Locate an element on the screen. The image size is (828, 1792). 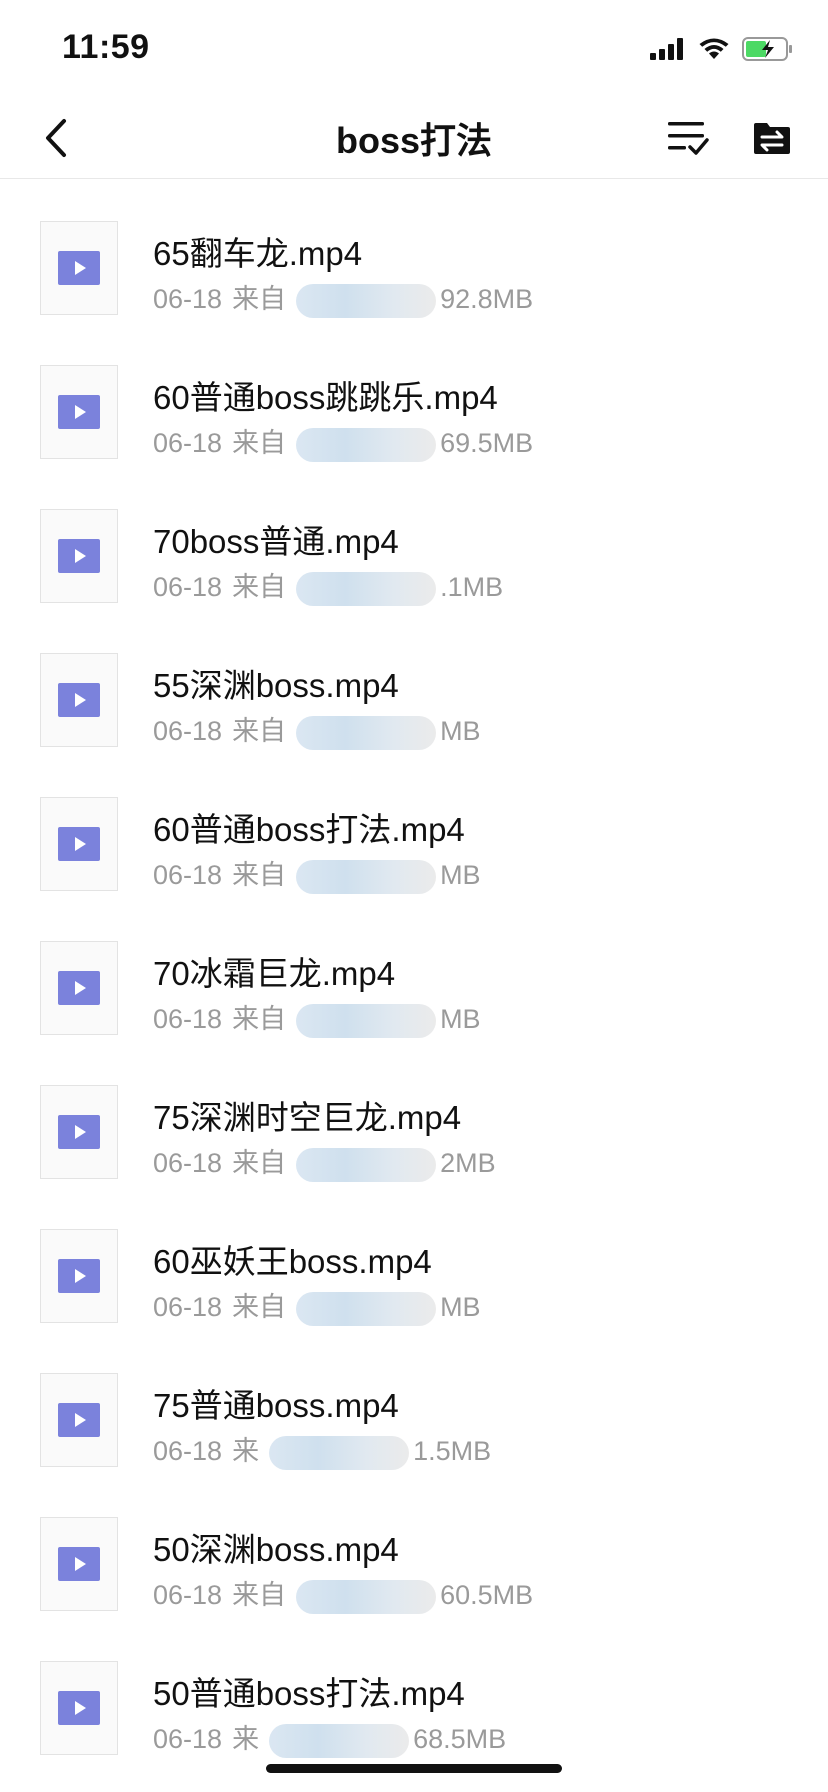
file-list-item: 65翻车龙.mp4 06-18 来自 92.8MB is located at coordinates (414, 251).